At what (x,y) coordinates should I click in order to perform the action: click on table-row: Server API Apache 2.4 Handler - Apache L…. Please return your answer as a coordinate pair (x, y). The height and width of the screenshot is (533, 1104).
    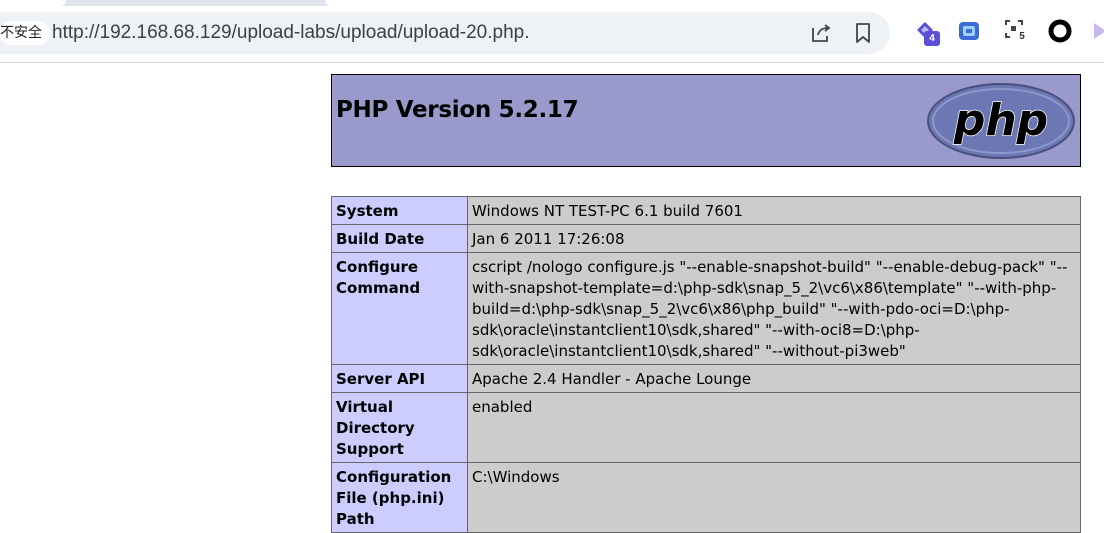
    Looking at the image, I should click on (706, 378).